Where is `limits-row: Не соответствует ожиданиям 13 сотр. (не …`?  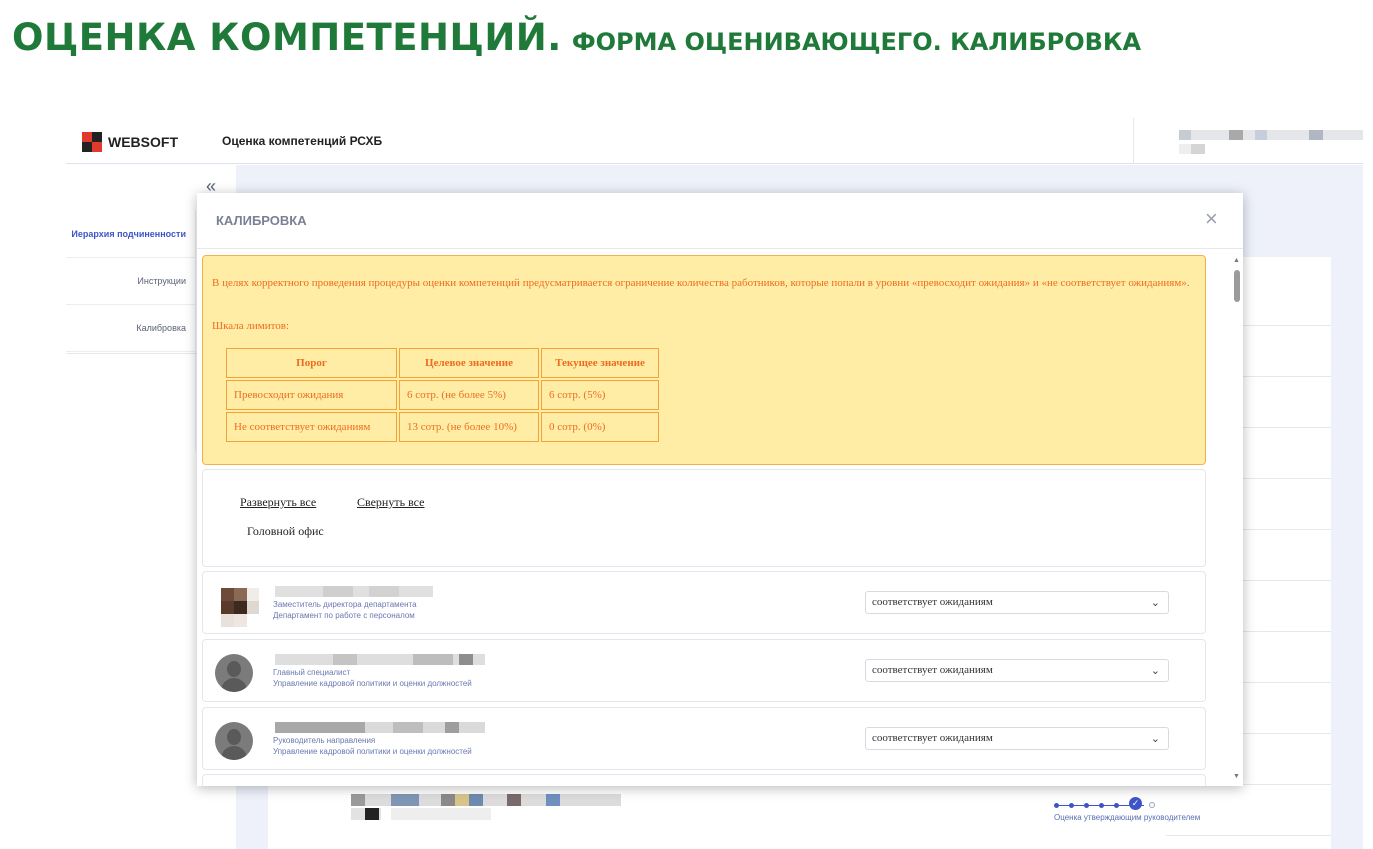 limits-row: Не соответствует ожиданиям 13 сотр. (не … is located at coordinates (442, 427).